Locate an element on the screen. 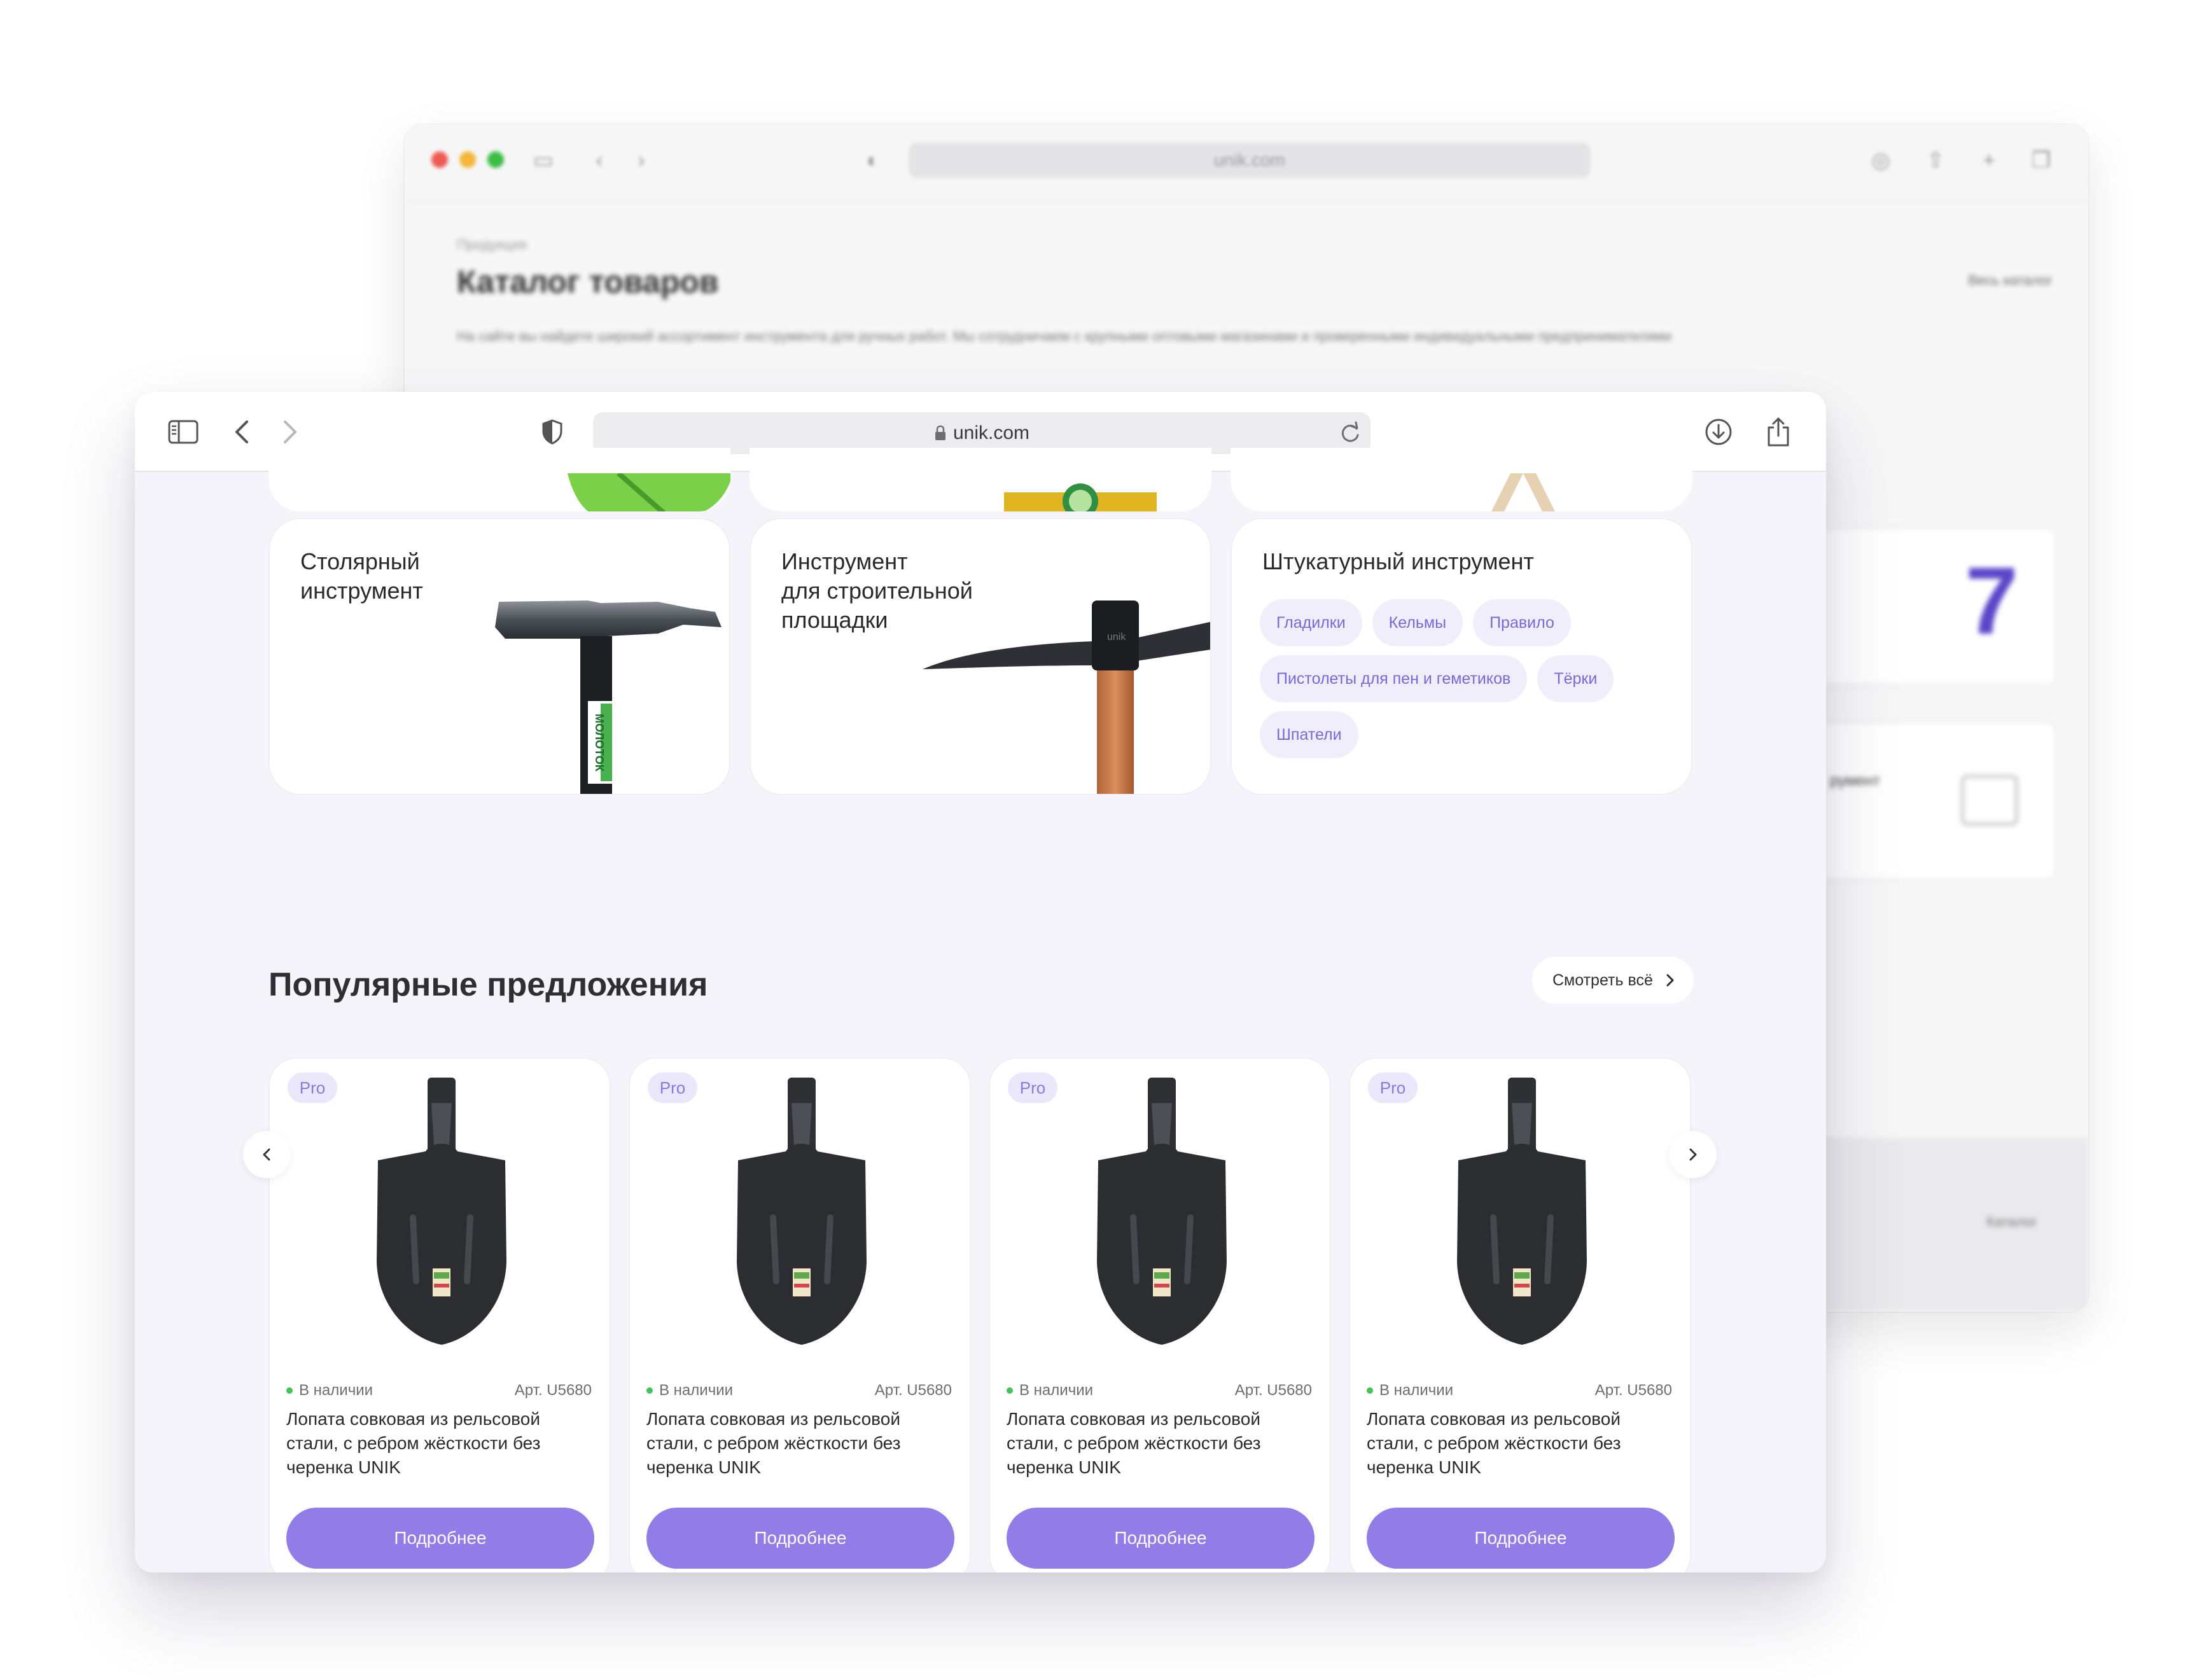  see-all-label: Смотреть всё is located at coordinates (1602, 980).